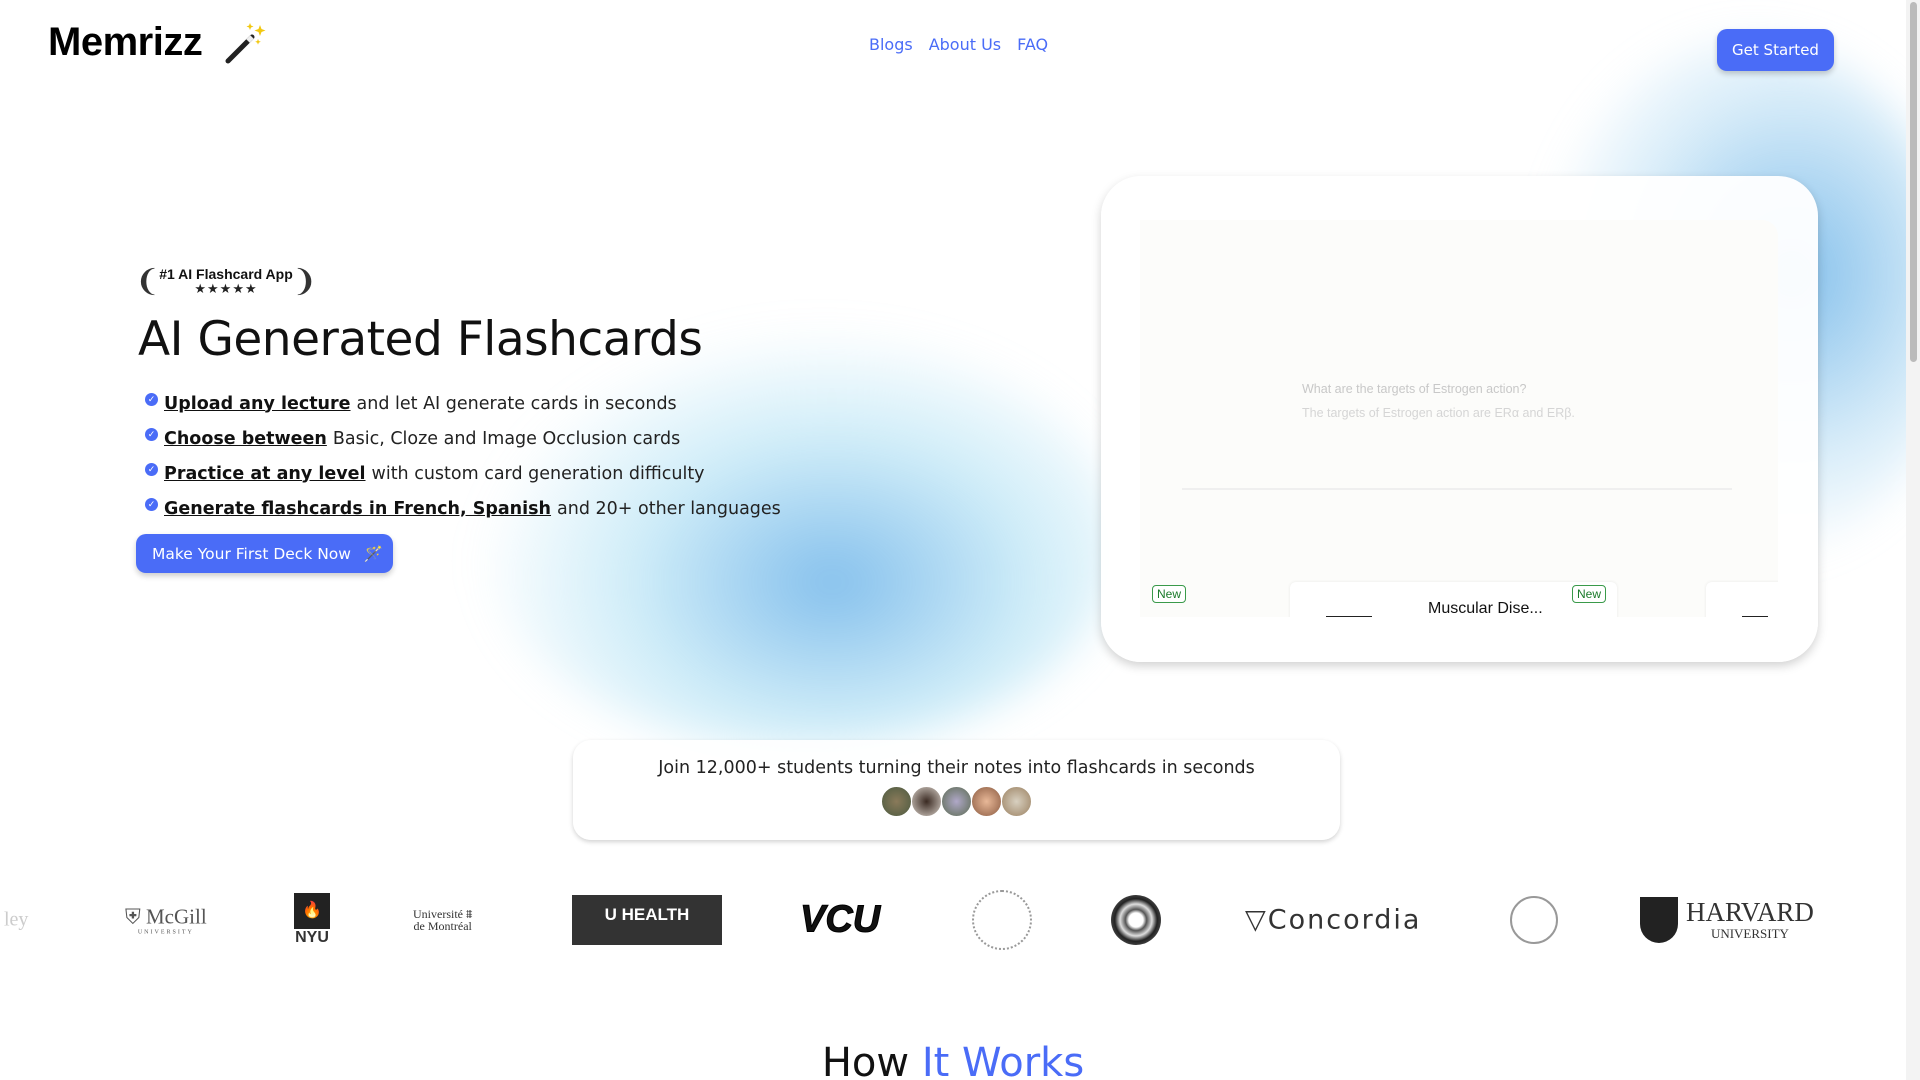 This screenshot has height=1080, width=1920. What do you see at coordinates (1136, 920) in the screenshot?
I see `logo-university-seal` at bounding box center [1136, 920].